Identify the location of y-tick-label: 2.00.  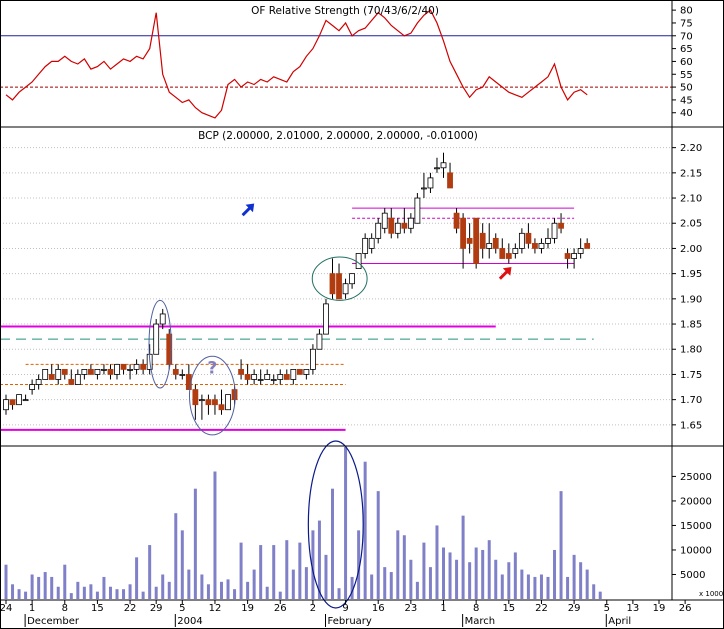
(691, 249).